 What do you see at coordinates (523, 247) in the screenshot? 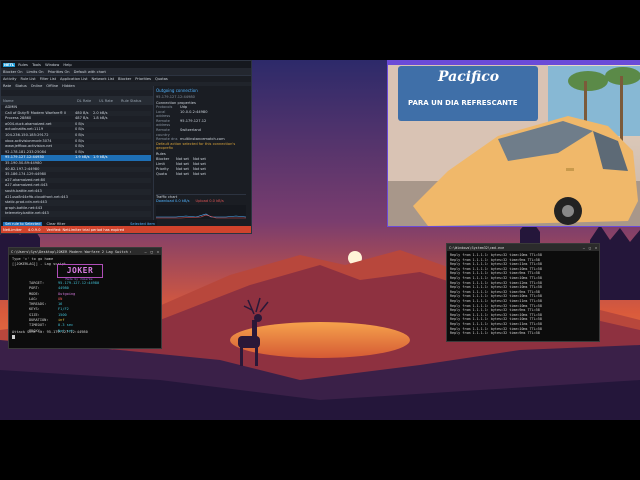
I see `terminal2-titlebar: C:\Windows\System32\cmd.exe – □ ×` at bounding box center [523, 247].